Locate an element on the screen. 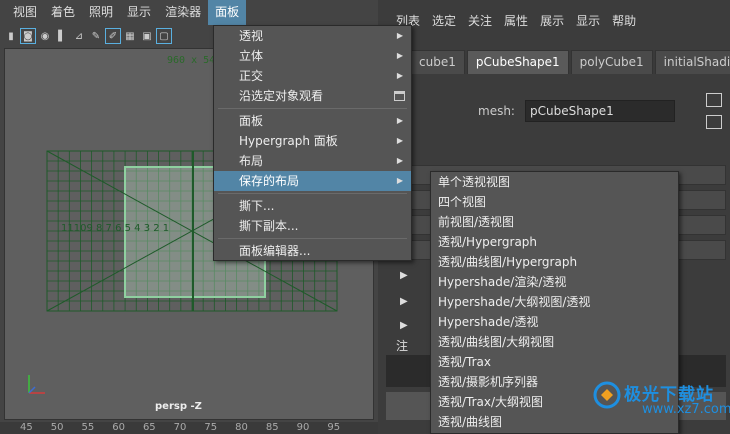 The image size is (730, 434). ruler-tick: 90 is located at coordinates (303, 427).